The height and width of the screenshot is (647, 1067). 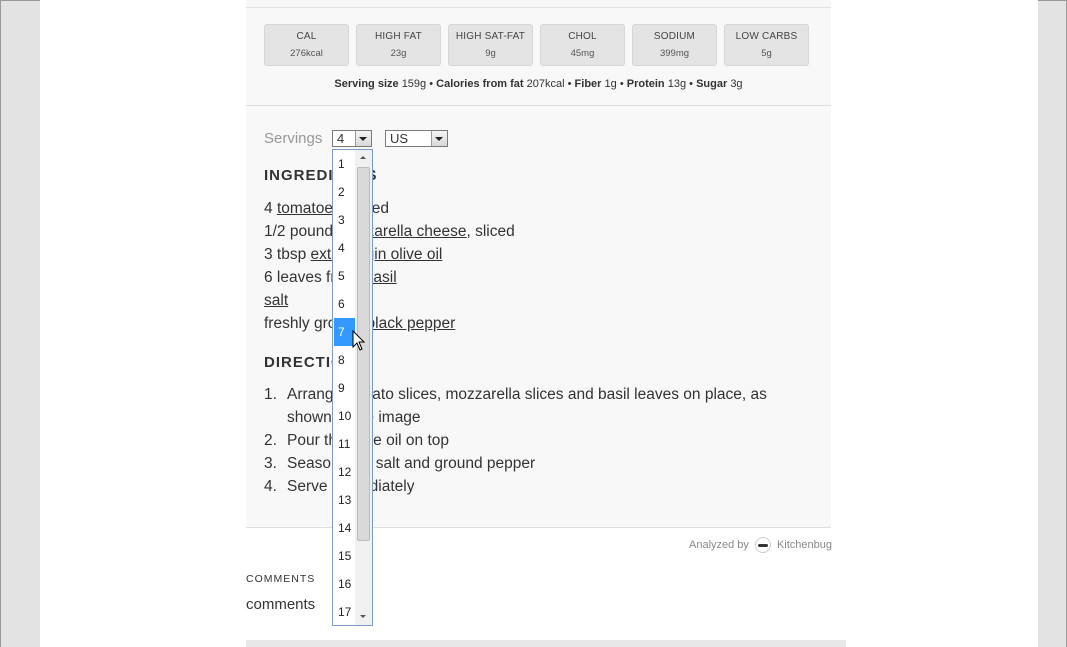 What do you see at coordinates (344, 444) in the screenshot?
I see `dropdown-option: 11` at bounding box center [344, 444].